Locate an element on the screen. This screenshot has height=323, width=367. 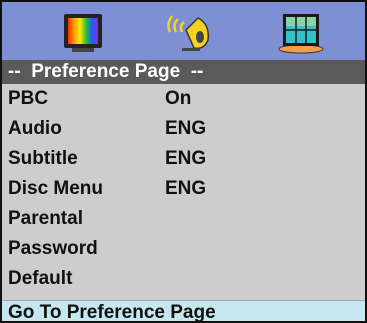
menu-item-label: Disc Menu is located at coordinates (56, 188).